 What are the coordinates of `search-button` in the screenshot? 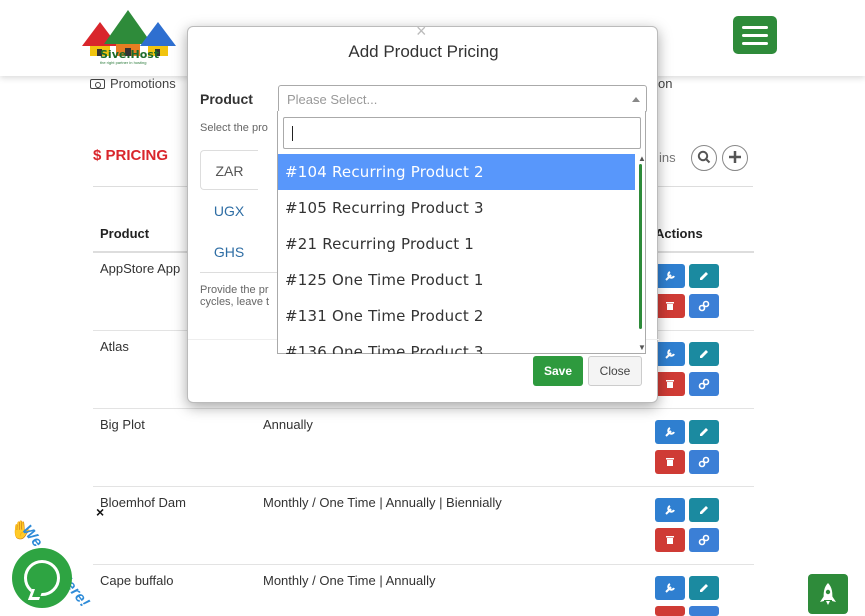 It's located at (704, 158).